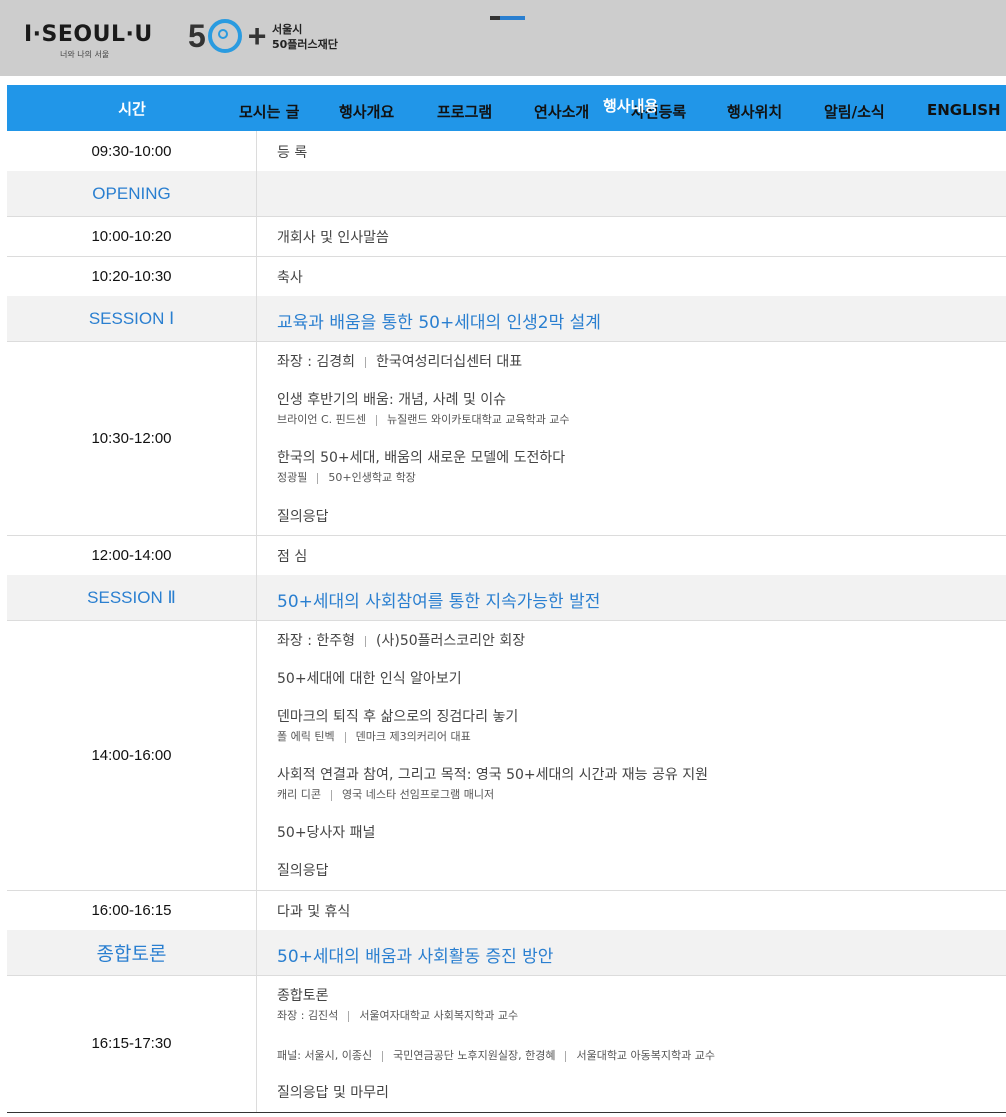 This screenshot has width=1006, height=1117. What do you see at coordinates (415, 957) in the screenshot?
I see `section-title: 50+세대의 배움과 사회활동 증진 방안` at bounding box center [415, 957].